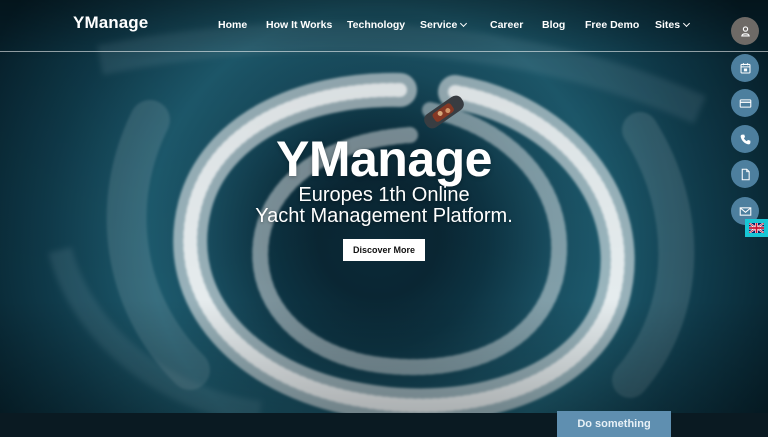  I want to click on site-logo: YManage, so click(110, 23).